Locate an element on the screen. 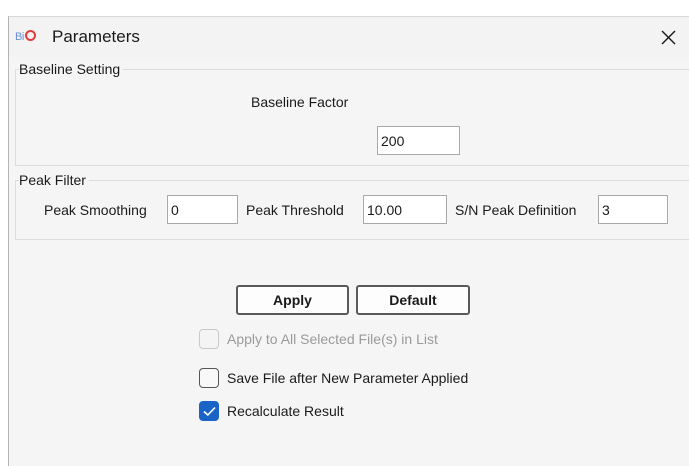 Image resolution: width=689 pixels, height=466 pixels. peak-smoothing-input is located at coordinates (202, 209).